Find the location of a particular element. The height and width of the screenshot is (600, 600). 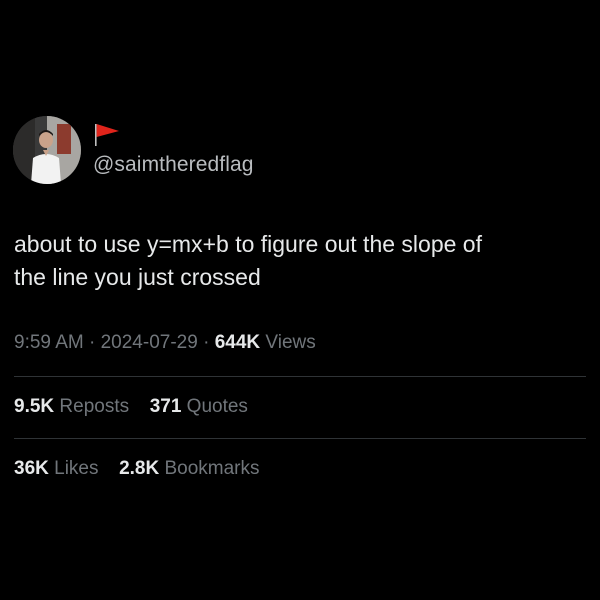

engagement-row-reposts-quotes: 9.5K Reposts 371 Quotes is located at coordinates (131, 407).